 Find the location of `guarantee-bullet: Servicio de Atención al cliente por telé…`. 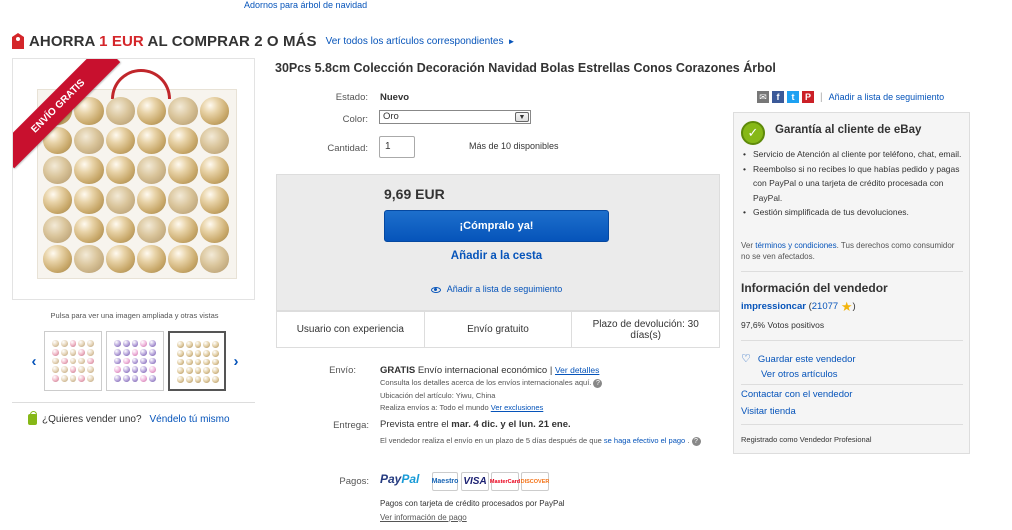

guarantee-bullet: Servicio de Atención al cliente por telé… is located at coordinates (852, 154).